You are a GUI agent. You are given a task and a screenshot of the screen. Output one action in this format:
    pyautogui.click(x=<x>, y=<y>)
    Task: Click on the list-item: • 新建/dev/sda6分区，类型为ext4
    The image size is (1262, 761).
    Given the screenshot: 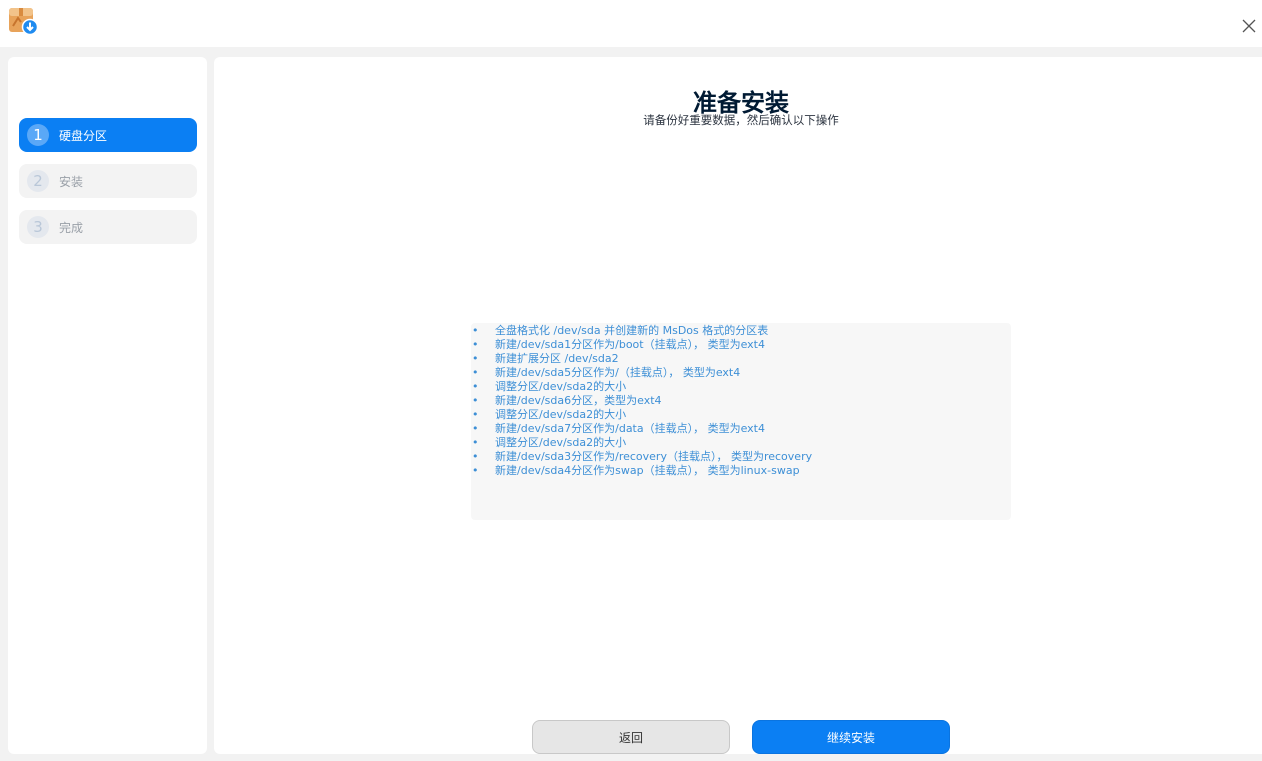 What is the action you would take?
    pyautogui.click(x=741, y=401)
    